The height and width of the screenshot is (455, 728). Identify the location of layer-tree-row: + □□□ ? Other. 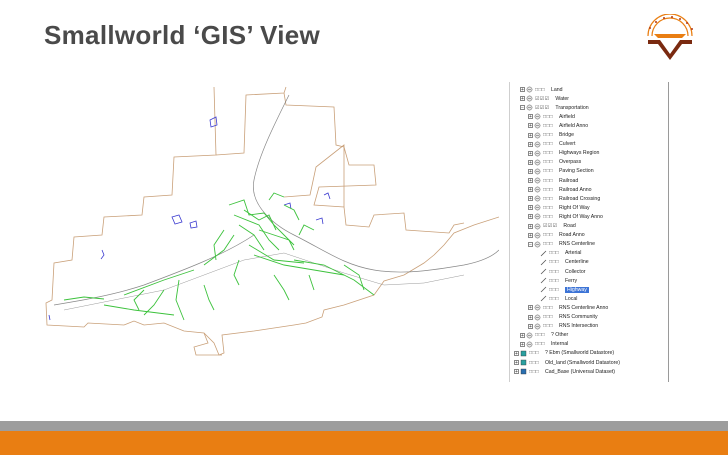
(544, 335).